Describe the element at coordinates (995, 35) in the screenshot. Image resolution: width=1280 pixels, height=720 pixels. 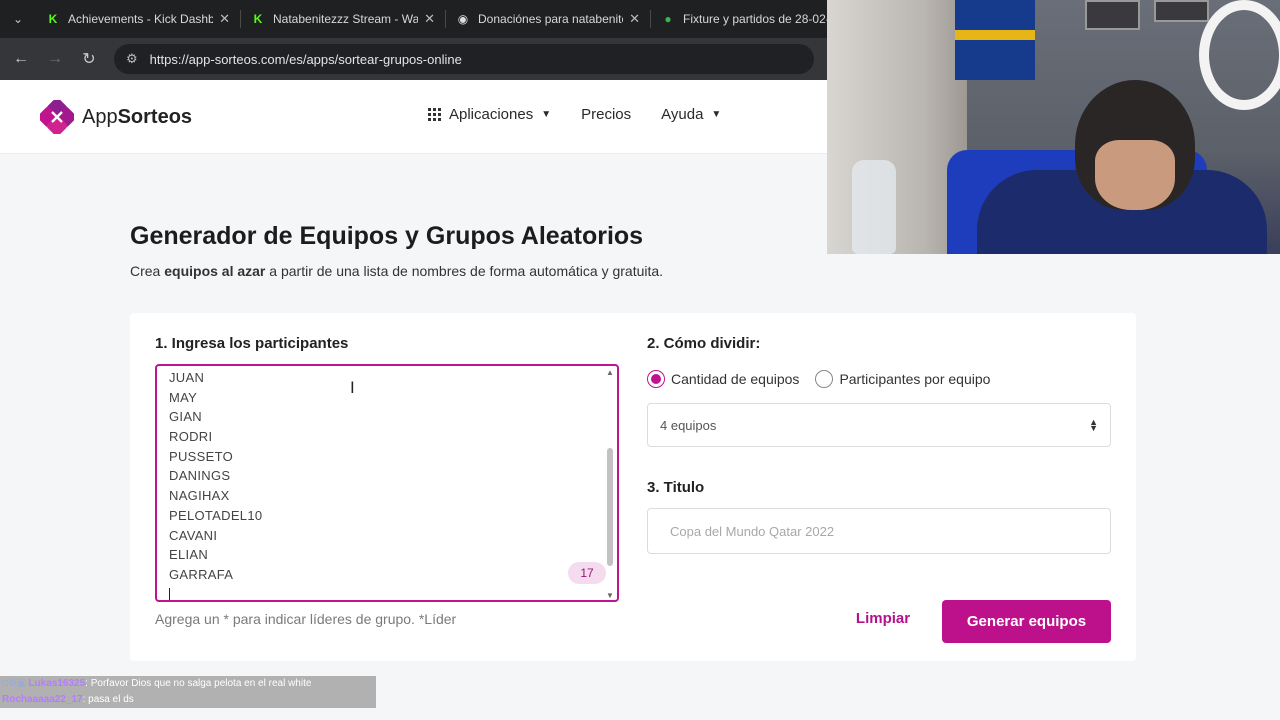
I see `webcam-jersey-stripe` at that location.